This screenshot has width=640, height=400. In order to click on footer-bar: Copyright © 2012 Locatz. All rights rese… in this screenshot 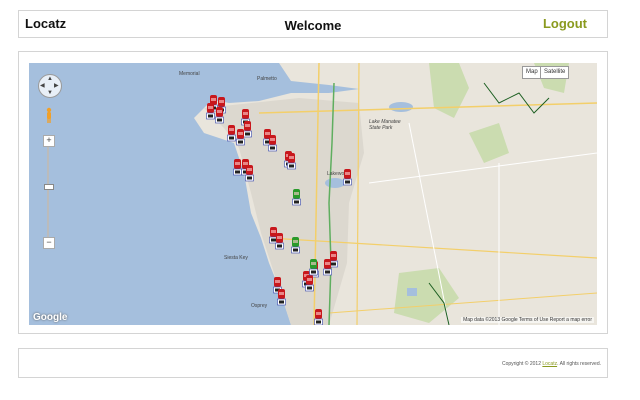, I will do `click(313, 363)`.